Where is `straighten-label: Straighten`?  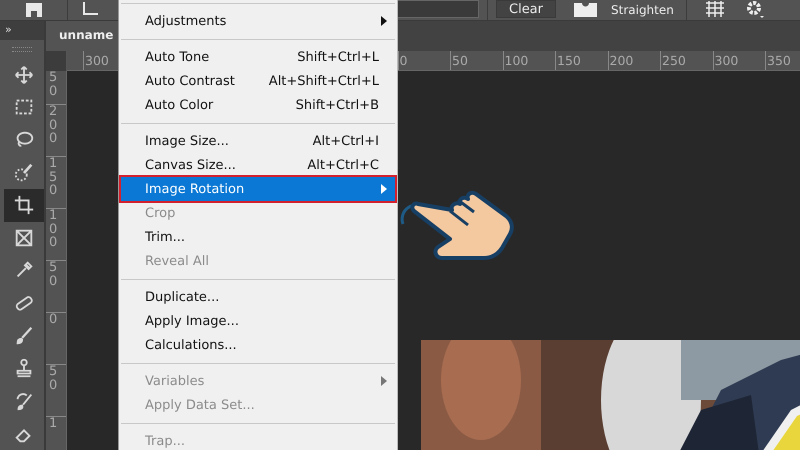 straighten-label: Straighten is located at coordinates (642, 10).